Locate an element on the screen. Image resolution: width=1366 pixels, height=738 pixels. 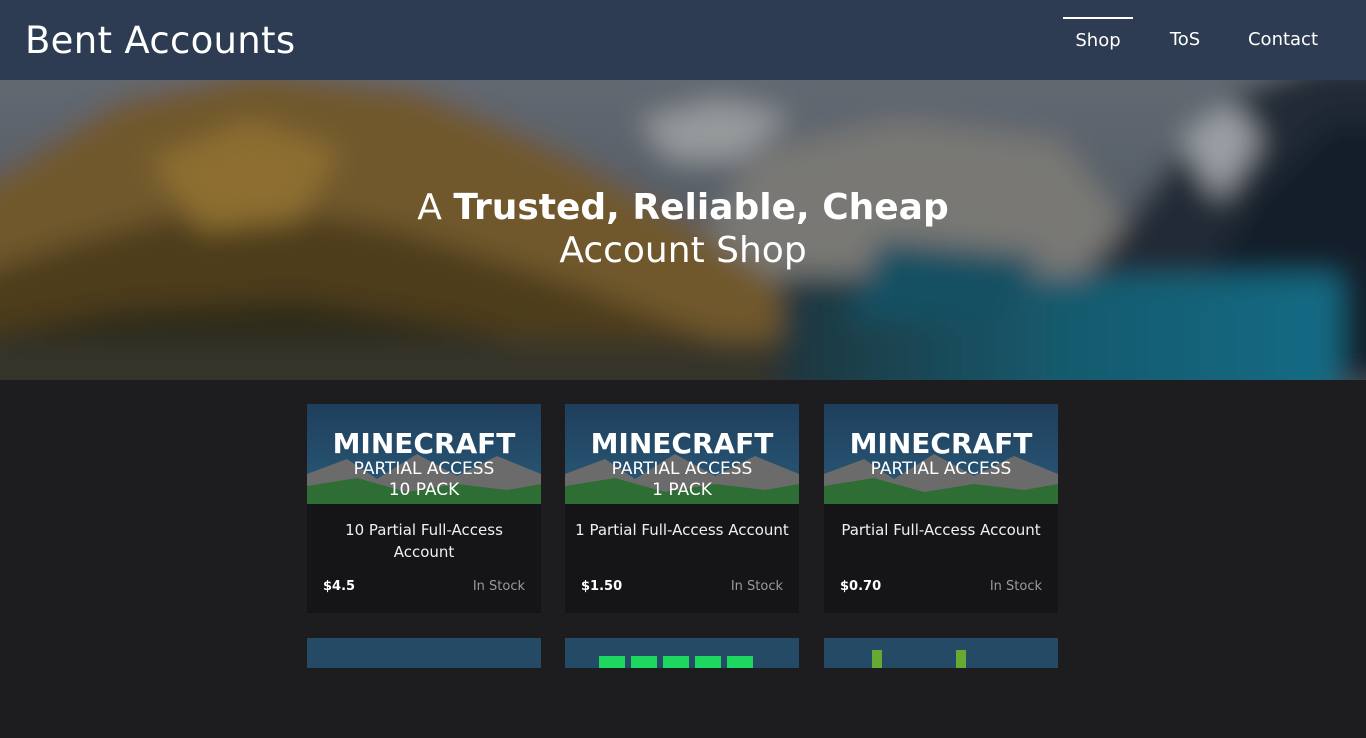
product-image: MINECRAFT PARTIAL ACCESS is located at coordinates (941, 454).